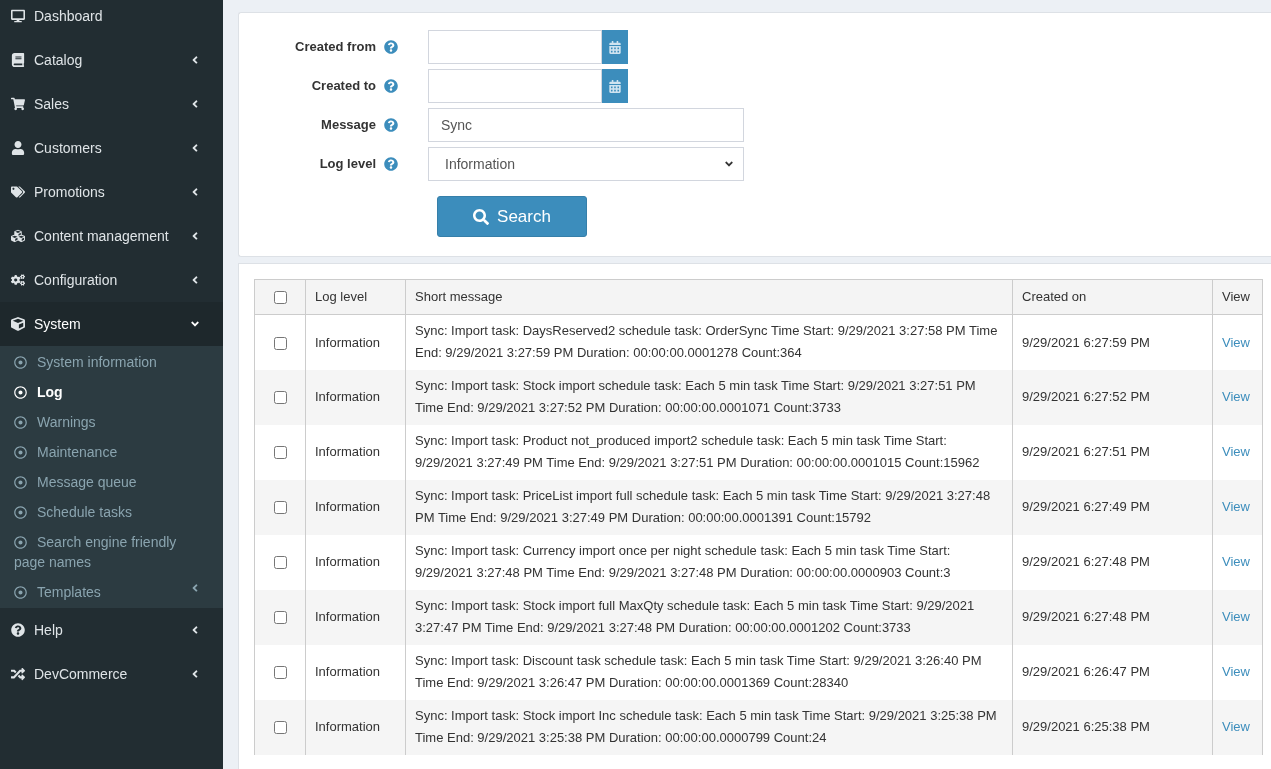  Describe the element at coordinates (1112, 672) in the screenshot. I see `table-cell: 9/29/2021 6:26:47 PM` at that location.